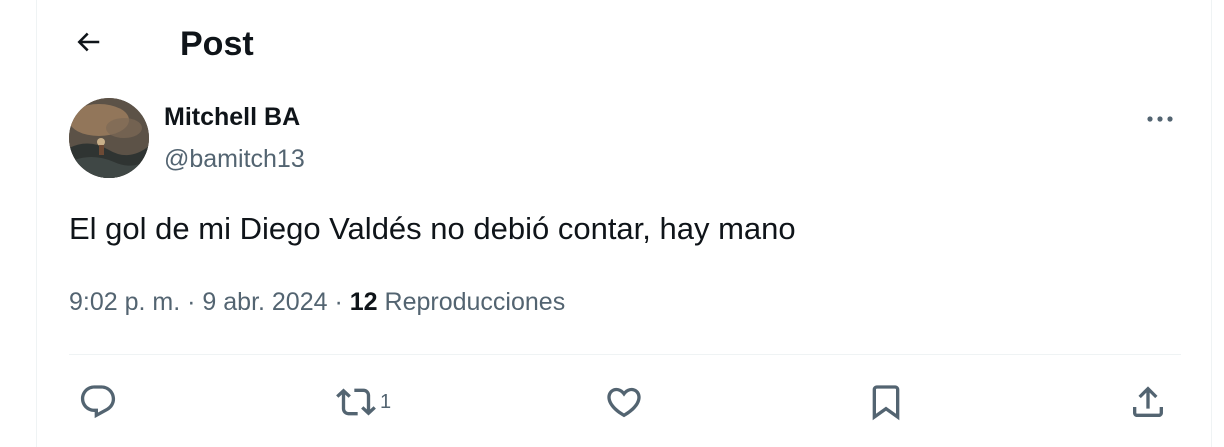 This screenshot has width=1224, height=447. What do you see at coordinates (217, 44) in the screenshot?
I see `page-title: Post` at bounding box center [217, 44].